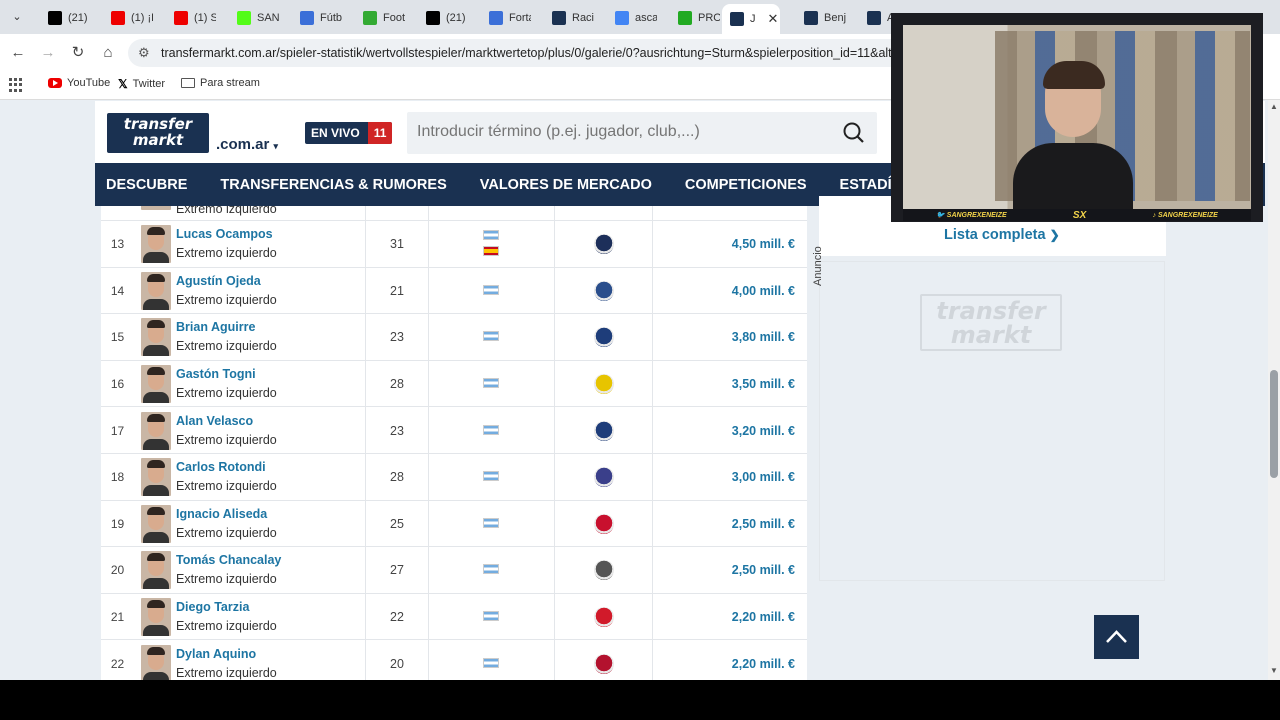  Describe the element at coordinates (144, 53) in the screenshot. I see `site-info-icon: ⚙` at that location.